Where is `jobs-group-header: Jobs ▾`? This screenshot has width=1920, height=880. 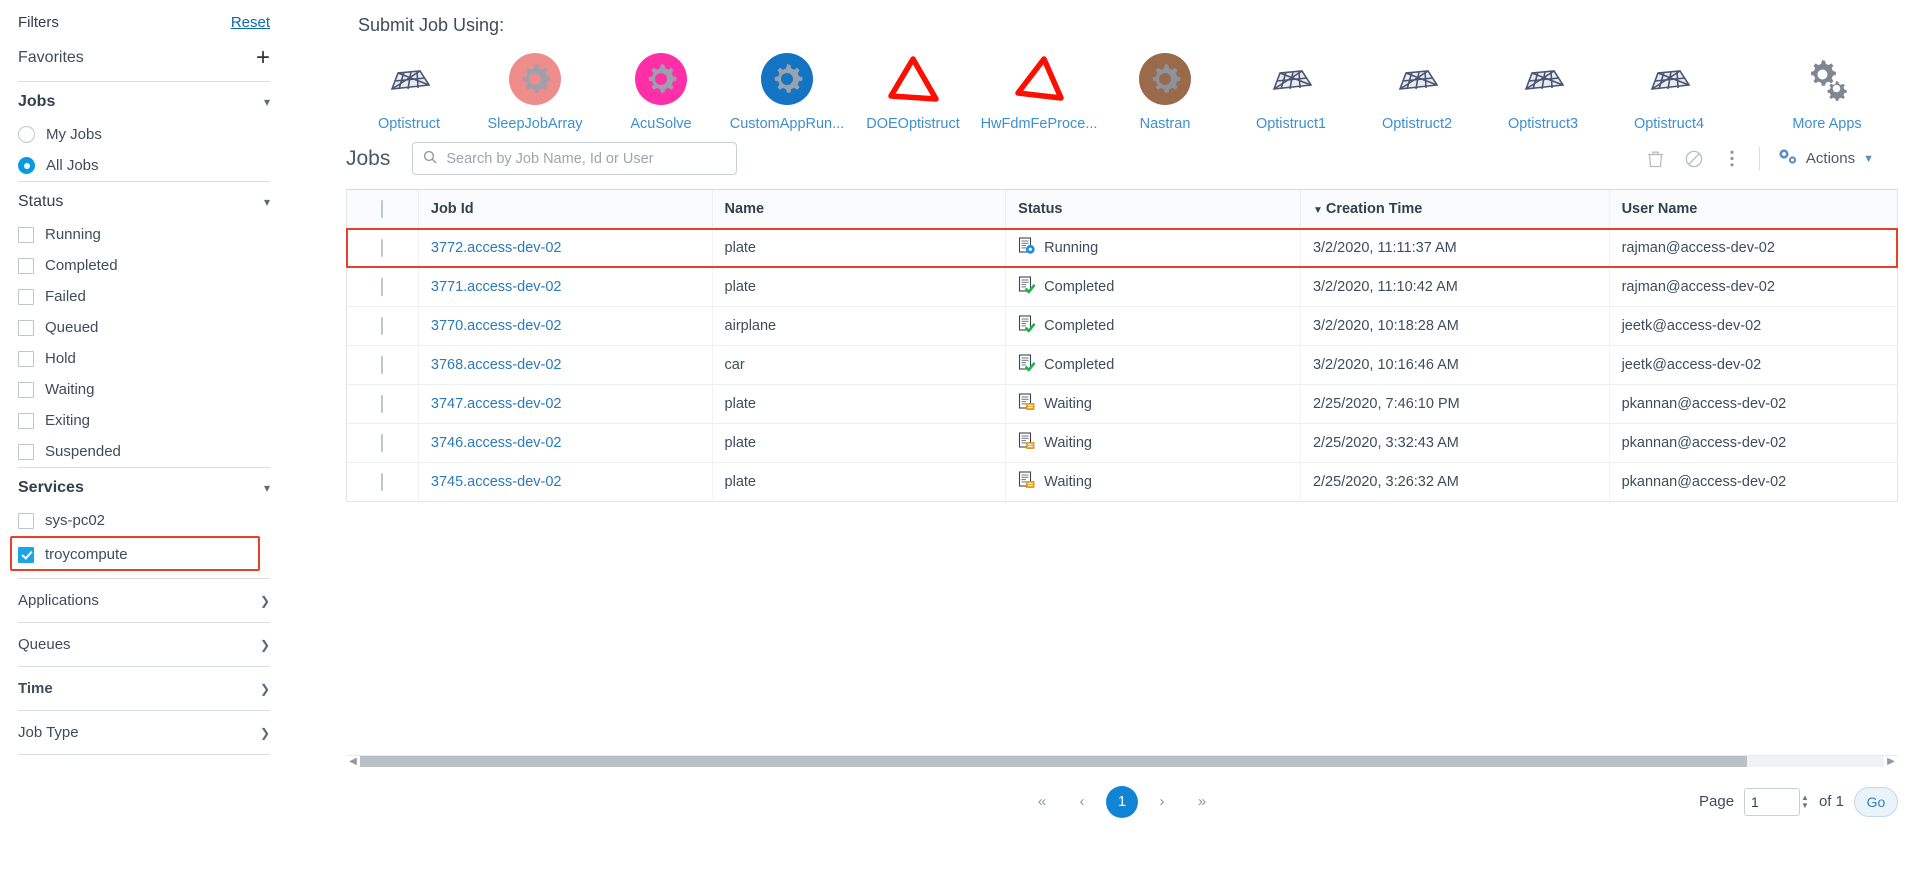
jobs-group-header: Jobs ▾ is located at coordinates (145, 100).